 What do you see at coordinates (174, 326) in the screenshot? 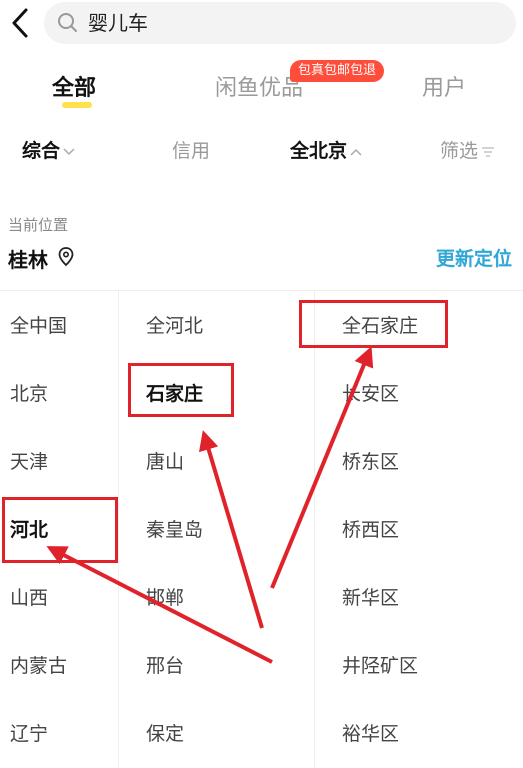
I see `city-item: 全河北` at bounding box center [174, 326].